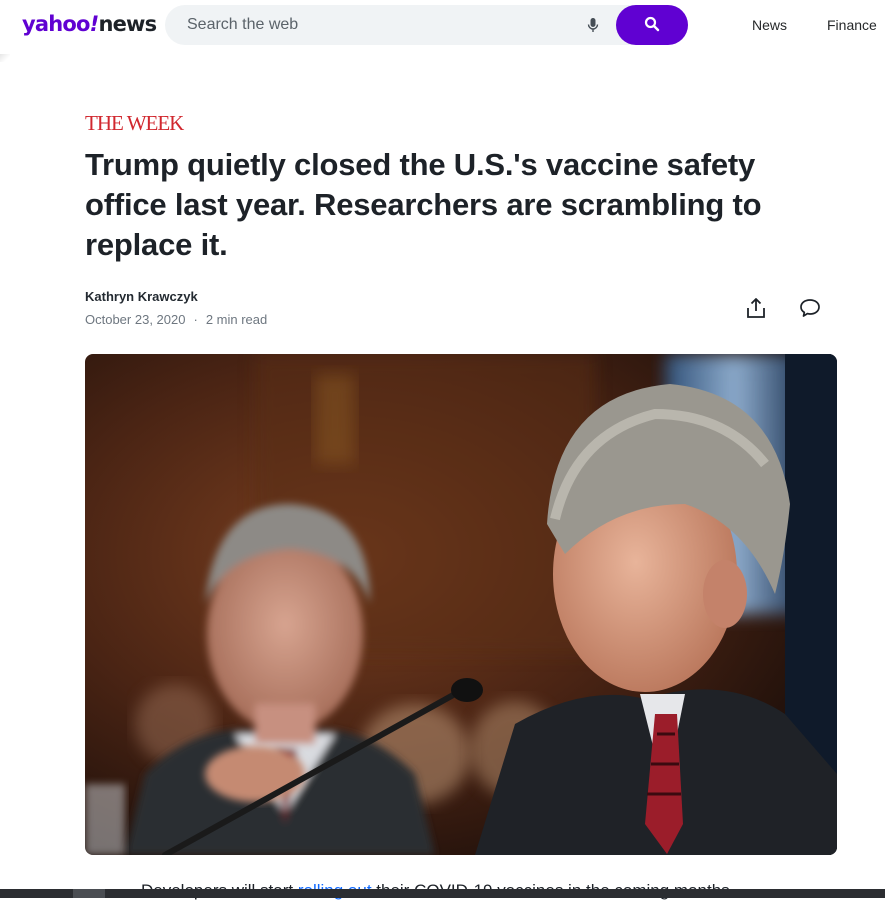 This screenshot has width=885, height=903. I want to click on author-name: Kathryn Krawczyk, so click(141, 297).